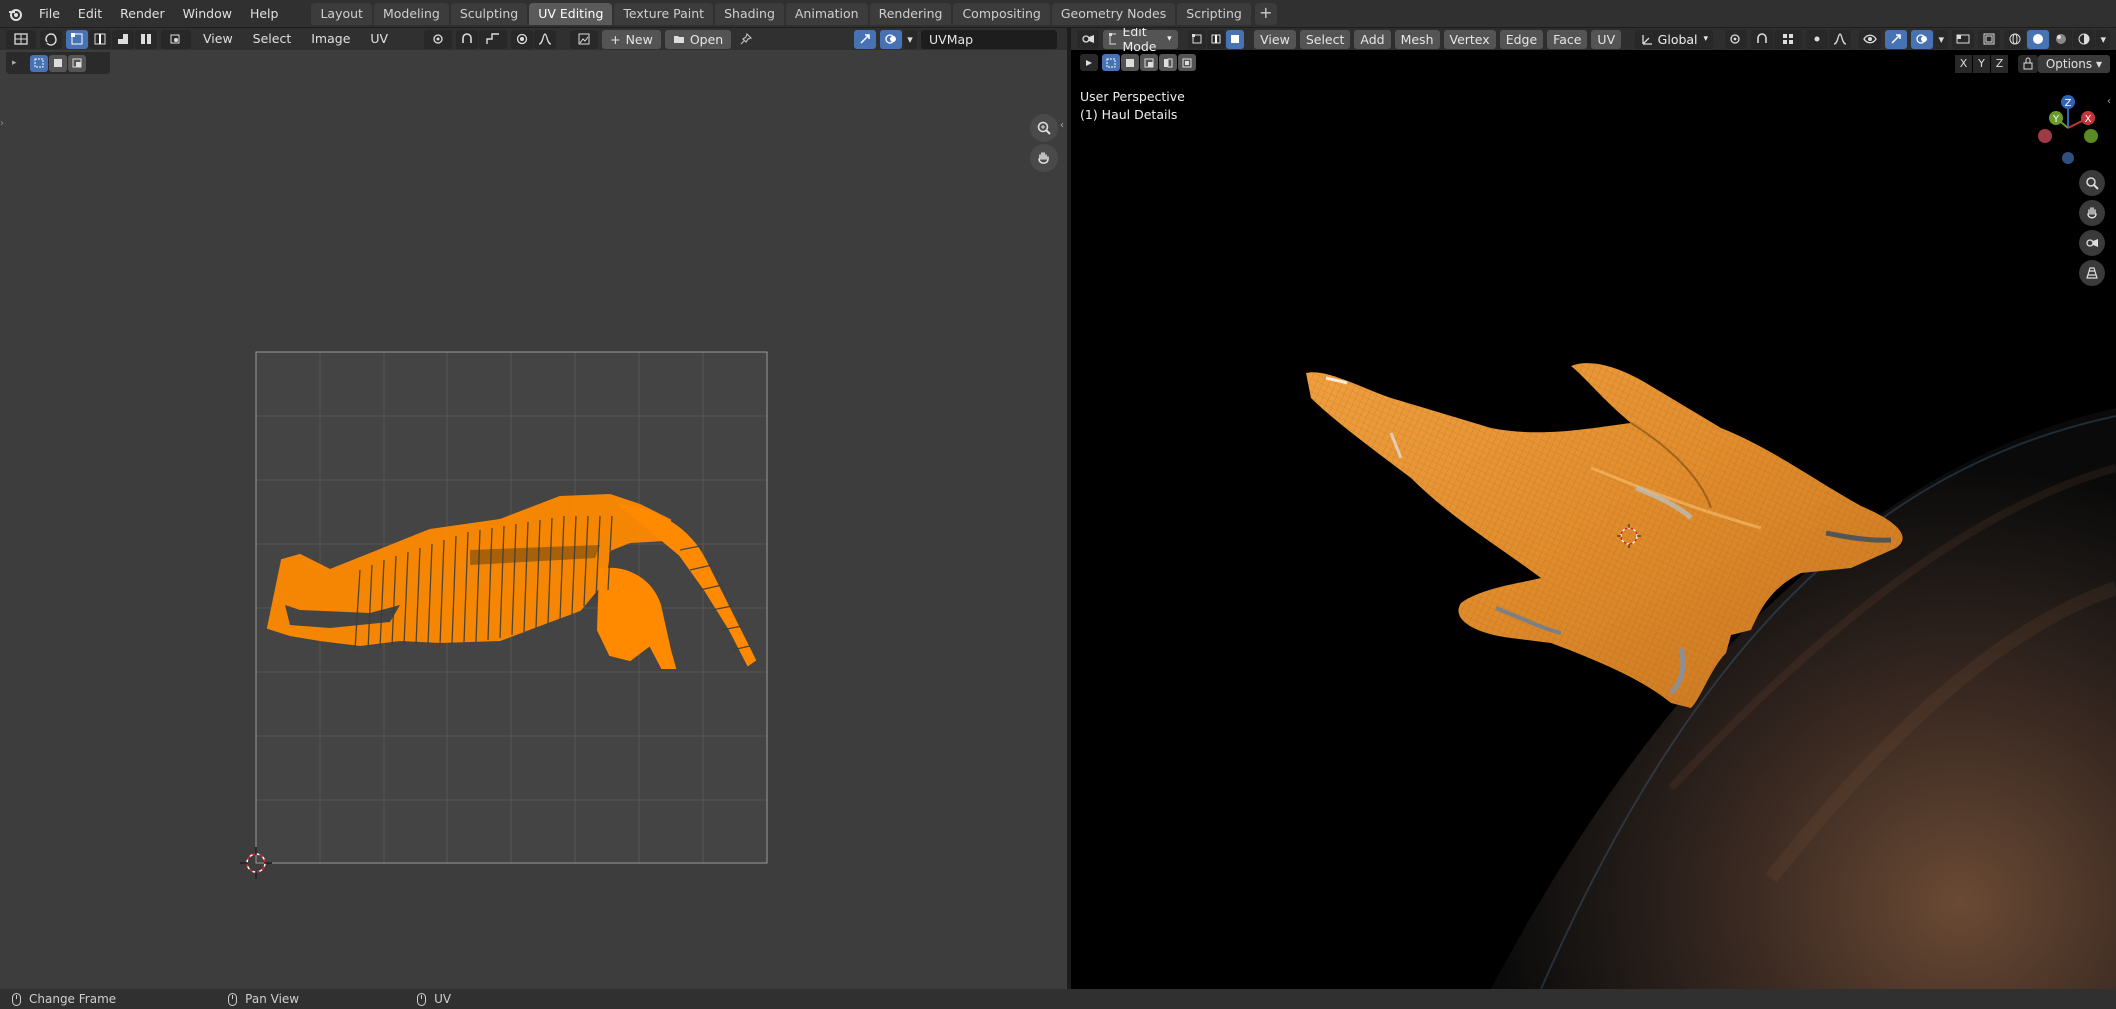  What do you see at coordinates (2, 123) in the screenshot?
I see `toolbar-toggle-icon: ›` at bounding box center [2, 123].